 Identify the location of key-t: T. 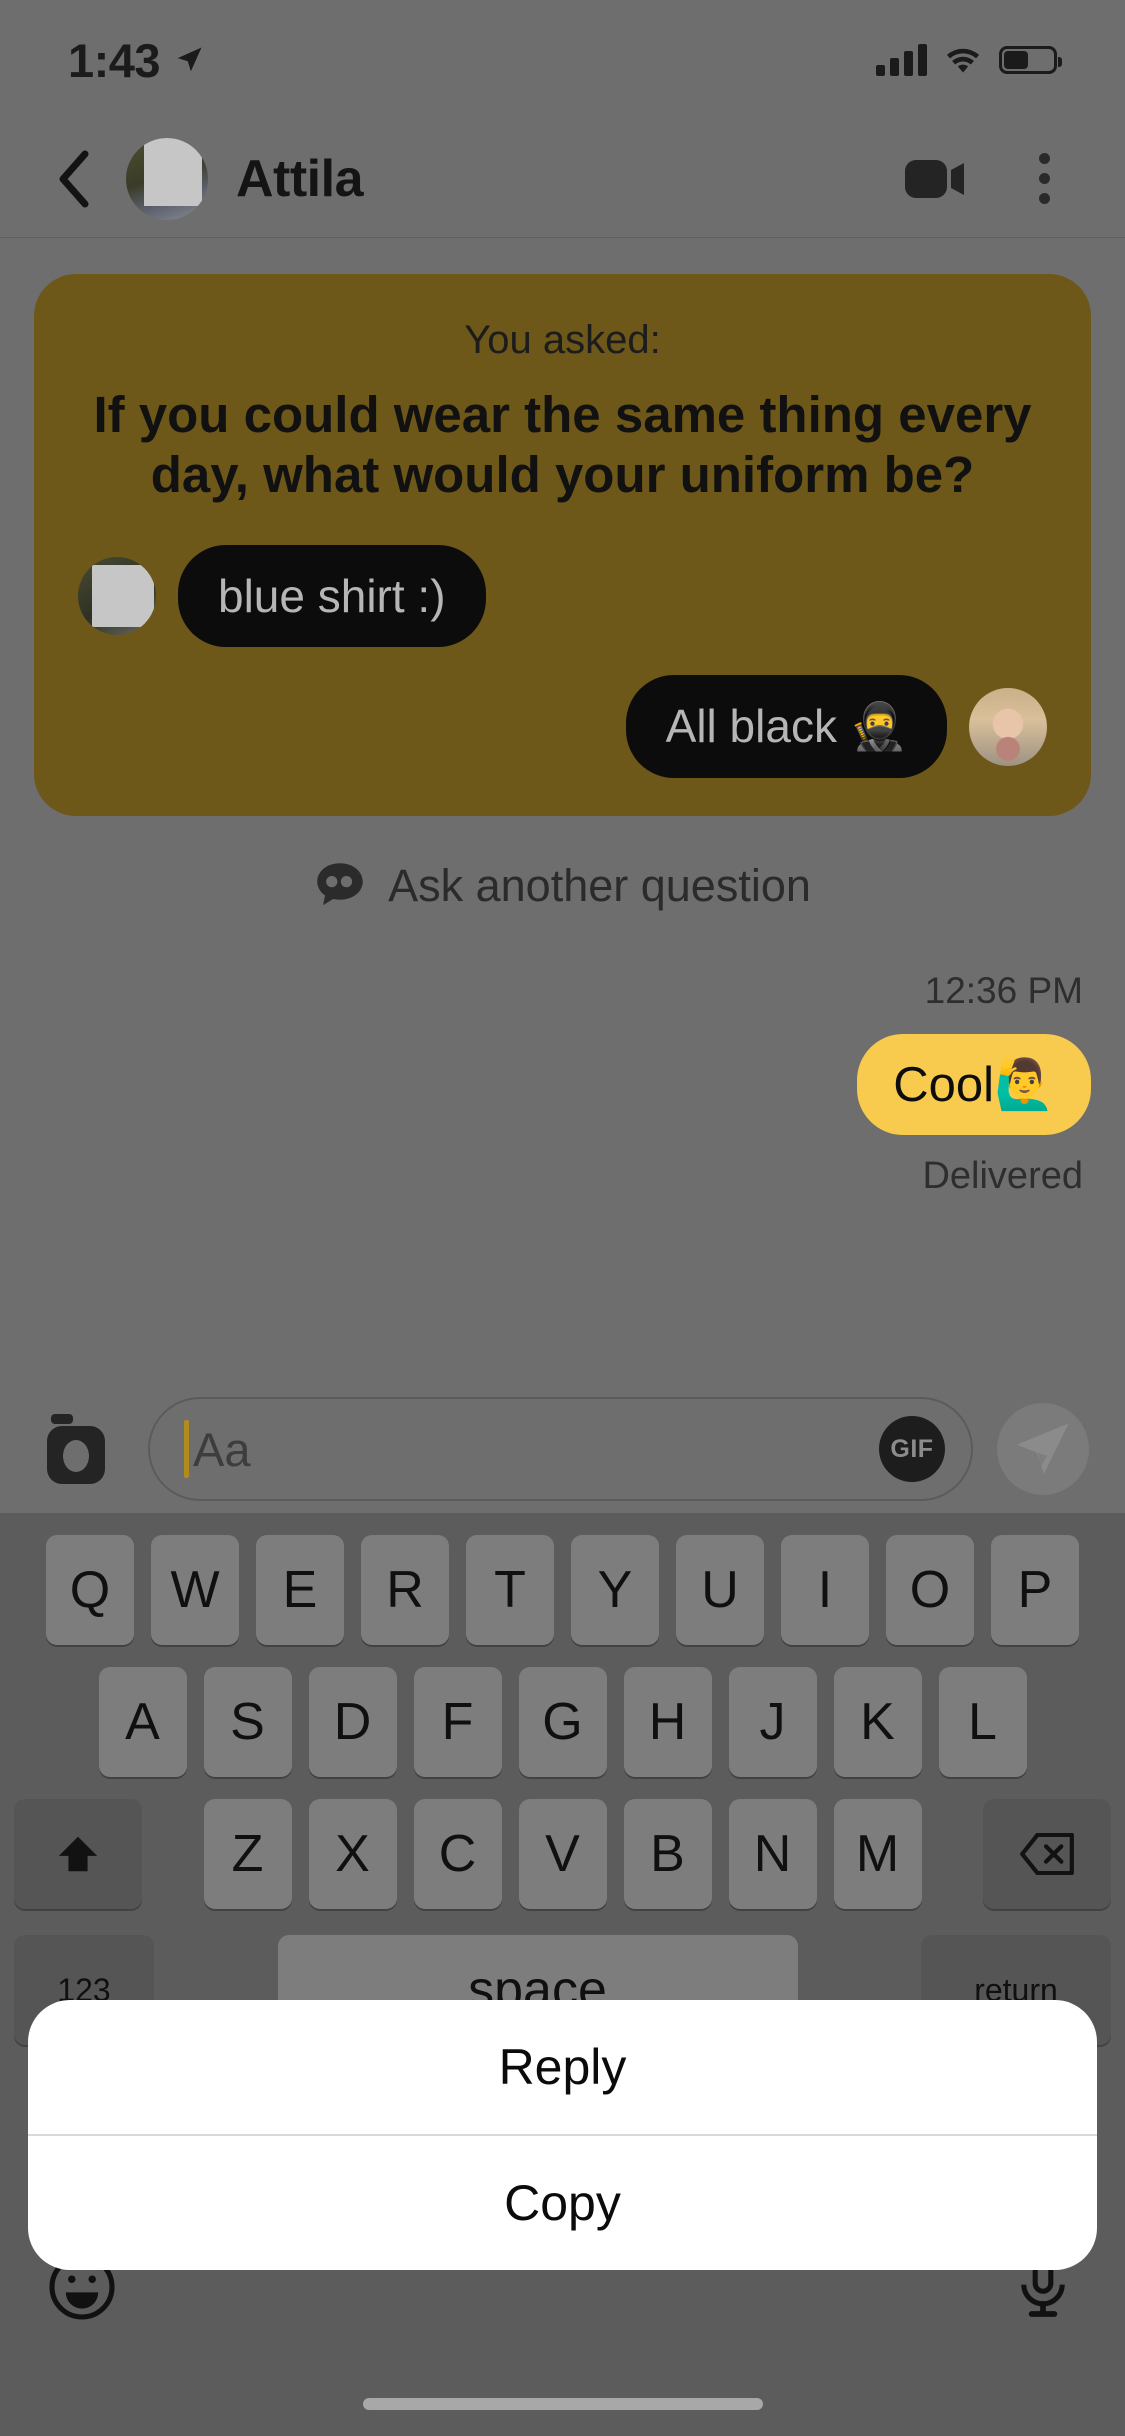
(510, 1590).